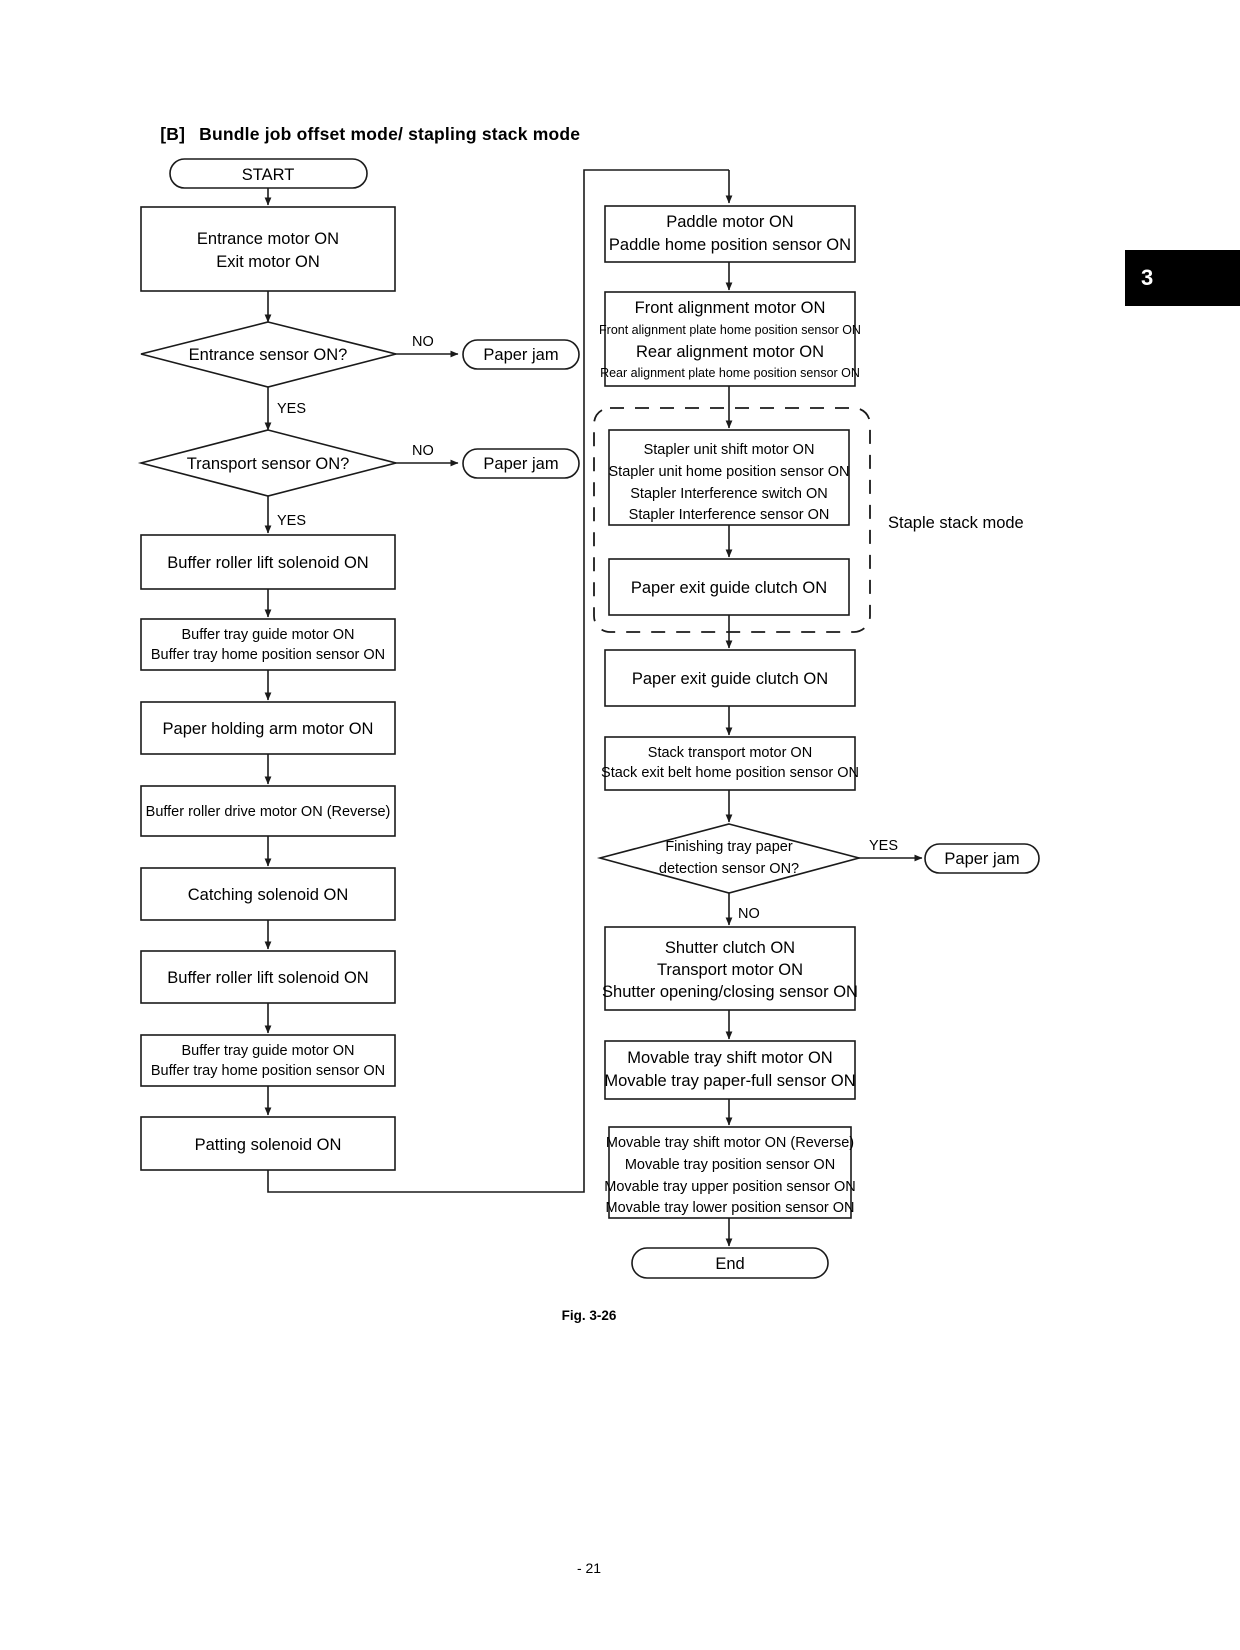 The image size is (1240, 1650). I want to click on node-movable-rev-line3: Movable tray upper position sensor ON, so click(729, 1187).